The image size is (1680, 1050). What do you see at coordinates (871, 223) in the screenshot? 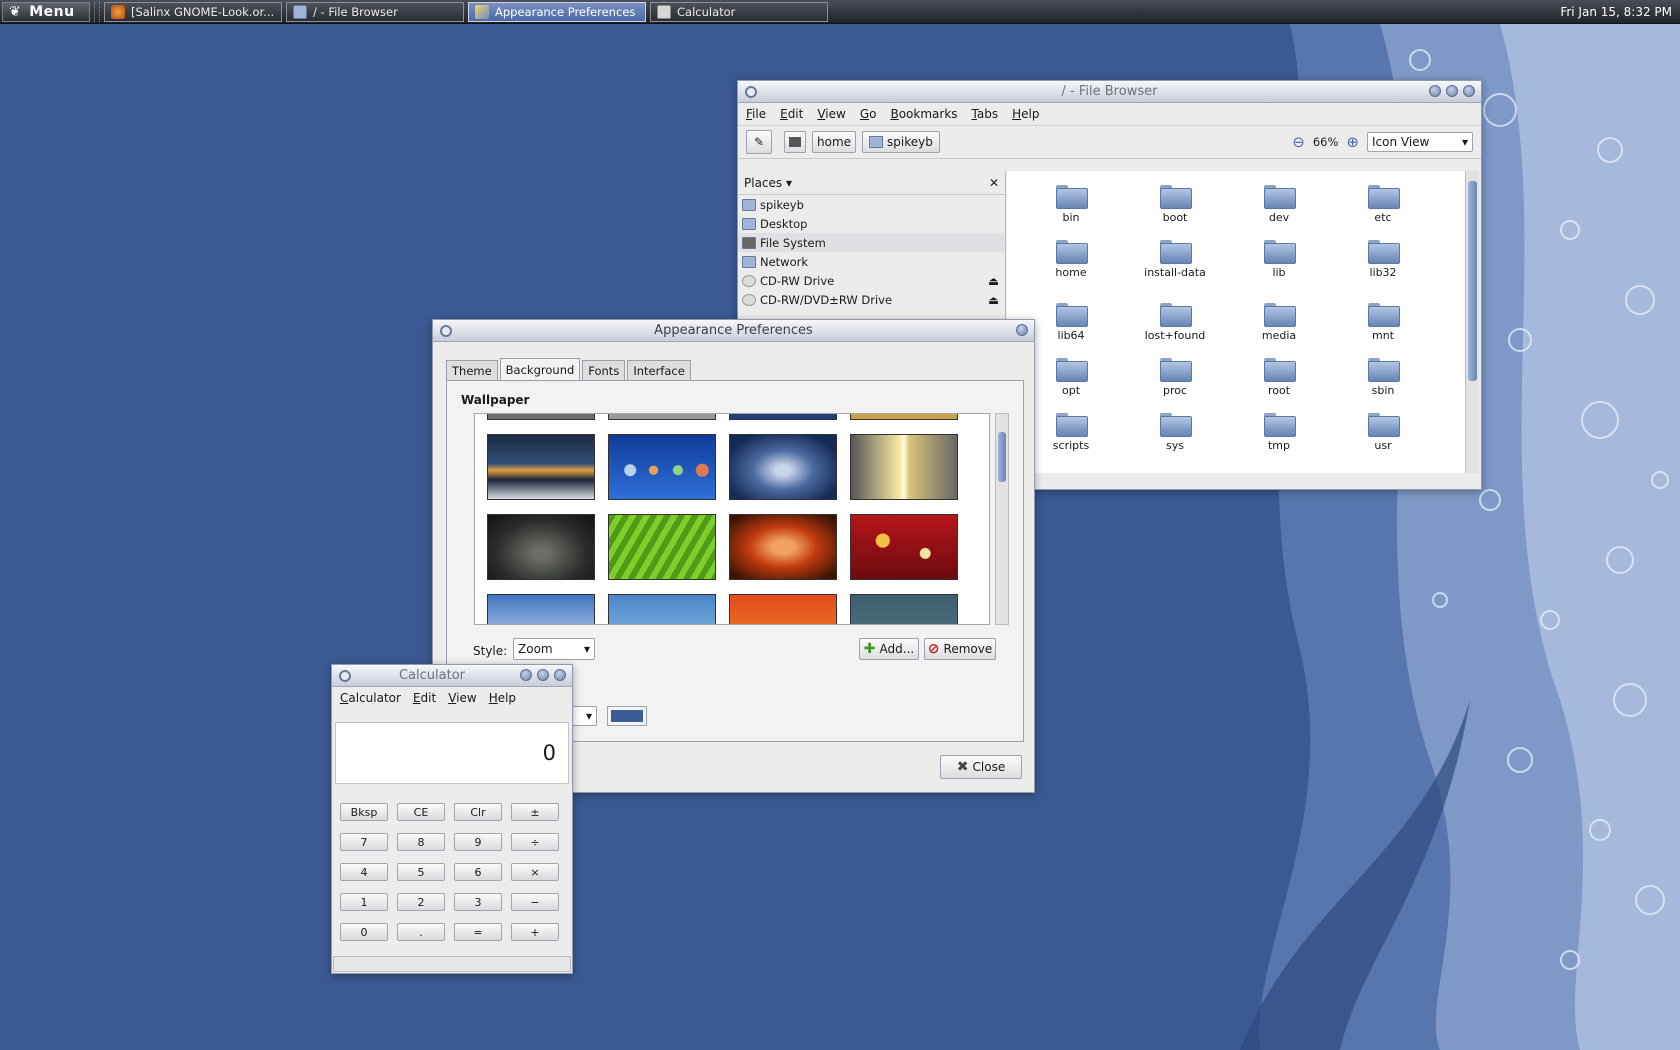
I see `place-desktop: Desktop` at bounding box center [871, 223].